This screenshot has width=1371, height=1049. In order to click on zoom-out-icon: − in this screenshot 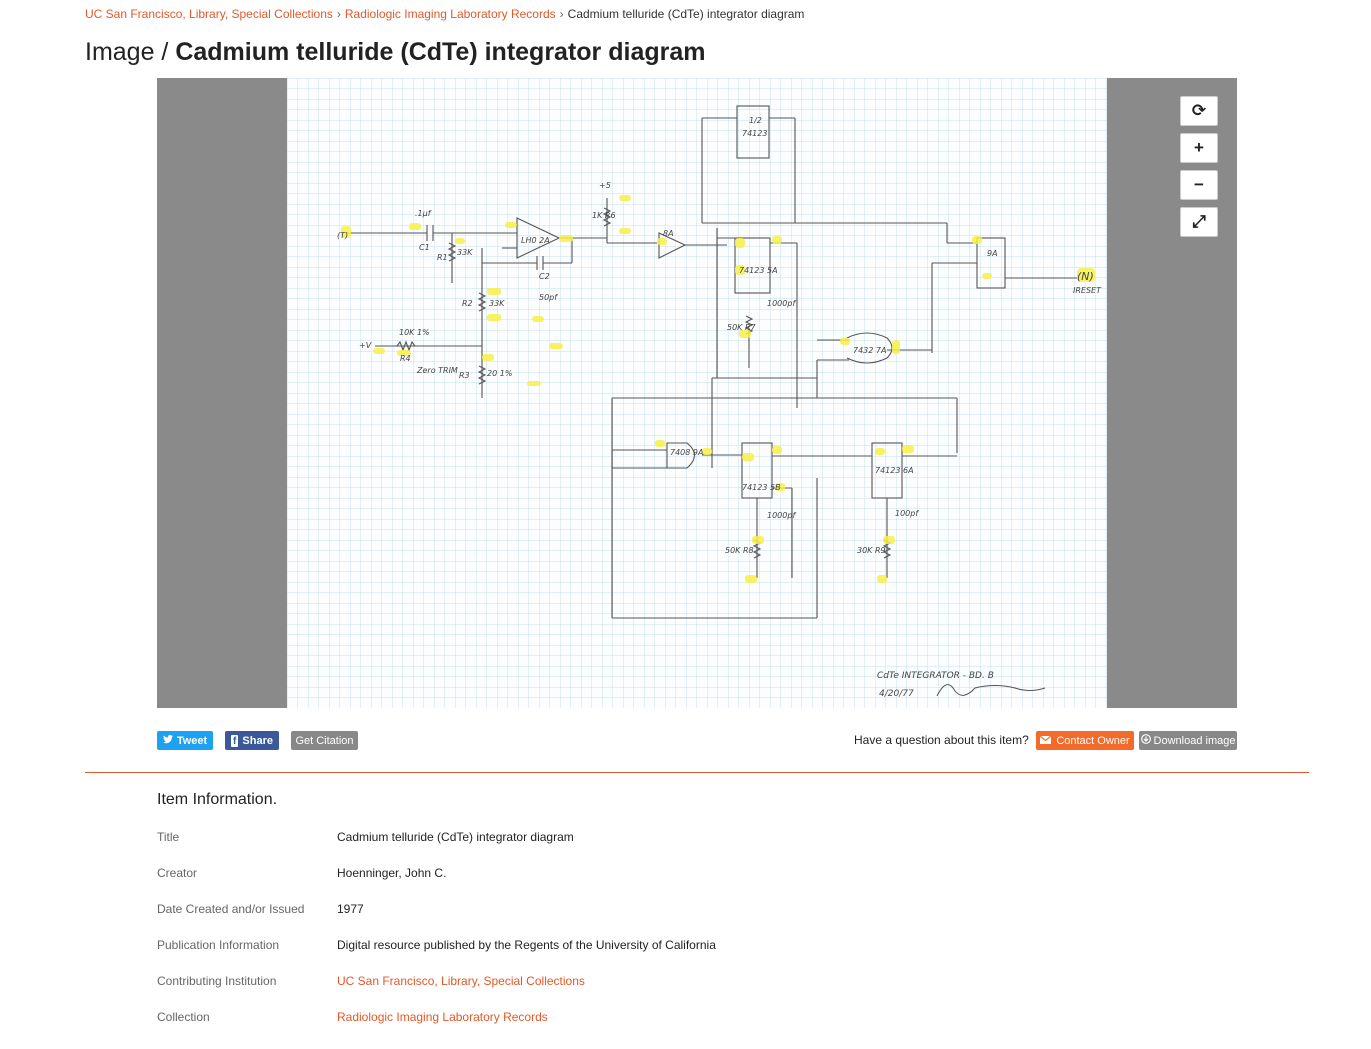, I will do `click(1199, 184)`.